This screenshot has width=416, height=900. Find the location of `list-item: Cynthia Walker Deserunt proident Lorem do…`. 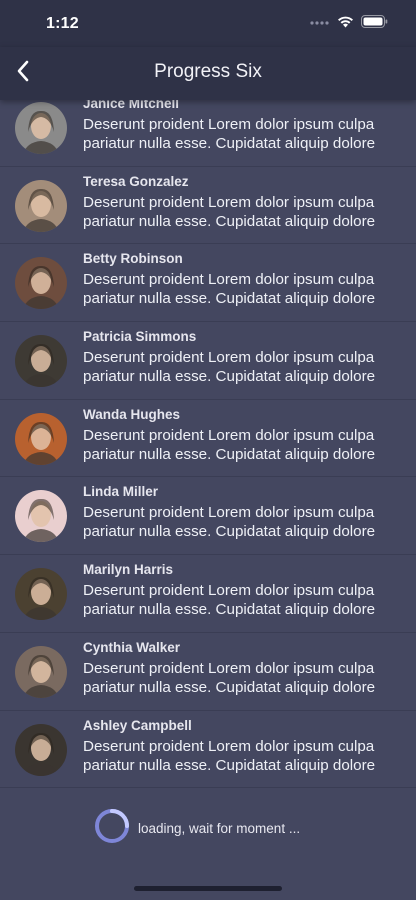

list-item: Cynthia Walker Deserunt proident Lorem do… is located at coordinates (208, 672).